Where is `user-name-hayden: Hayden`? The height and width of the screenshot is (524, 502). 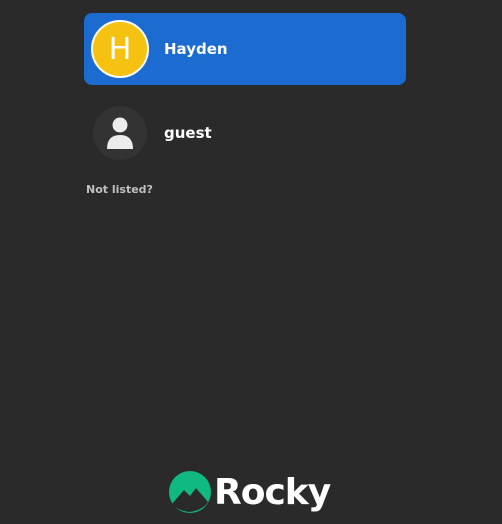 user-name-hayden: Hayden is located at coordinates (196, 49).